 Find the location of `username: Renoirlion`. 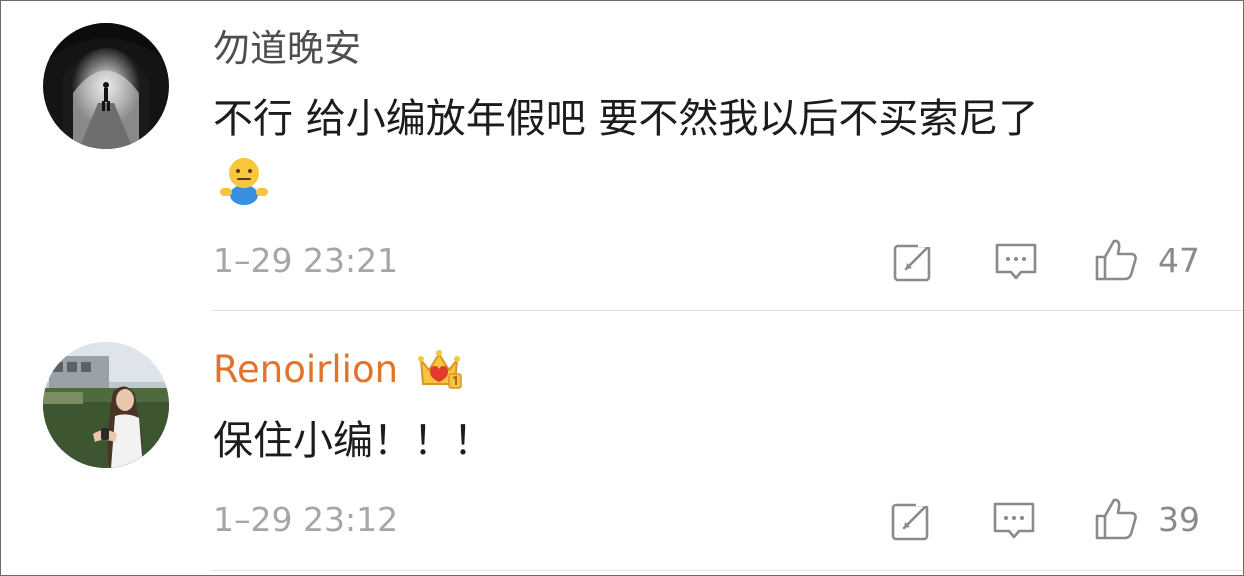

username: Renoirlion is located at coordinates (305, 370).